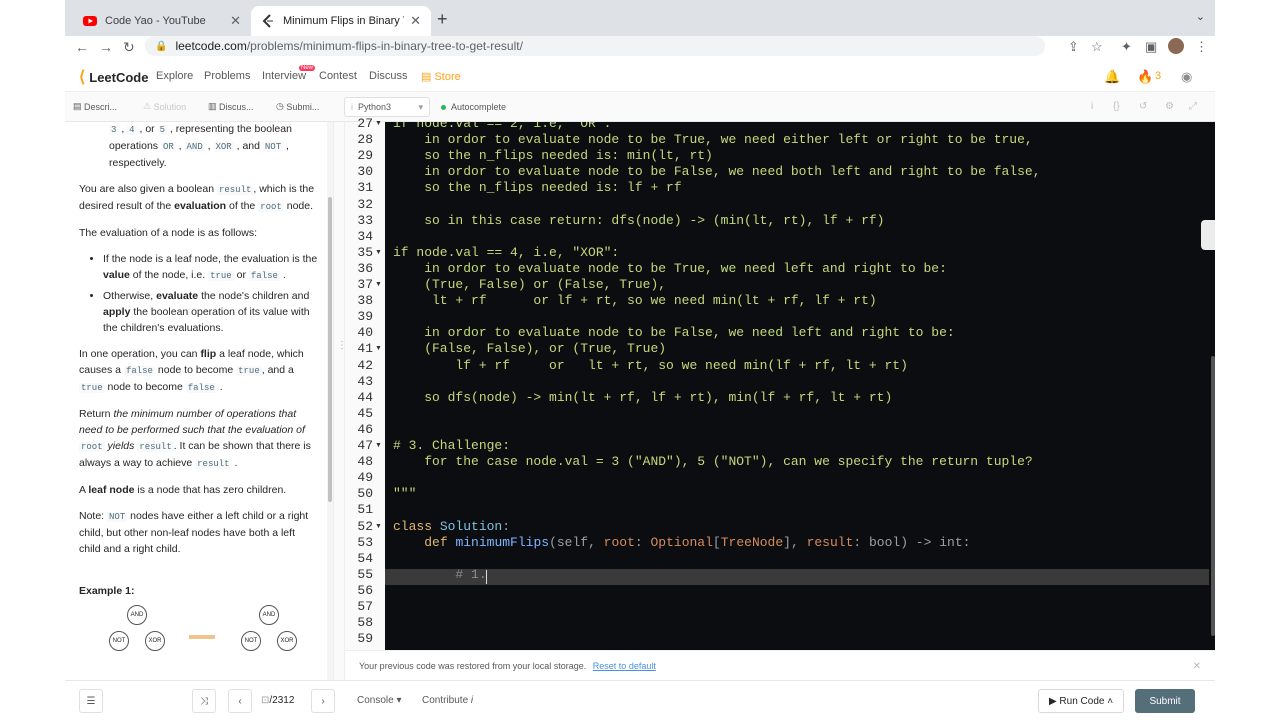 This screenshot has height=720, width=1280. I want to click on reload-icon: ↻, so click(129, 47).